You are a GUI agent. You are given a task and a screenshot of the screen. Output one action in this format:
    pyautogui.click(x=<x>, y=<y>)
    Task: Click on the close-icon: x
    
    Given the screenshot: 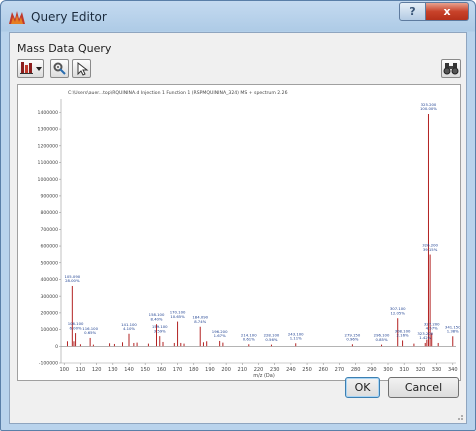 What is the action you would take?
    pyautogui.click(x=447, y=11)
    